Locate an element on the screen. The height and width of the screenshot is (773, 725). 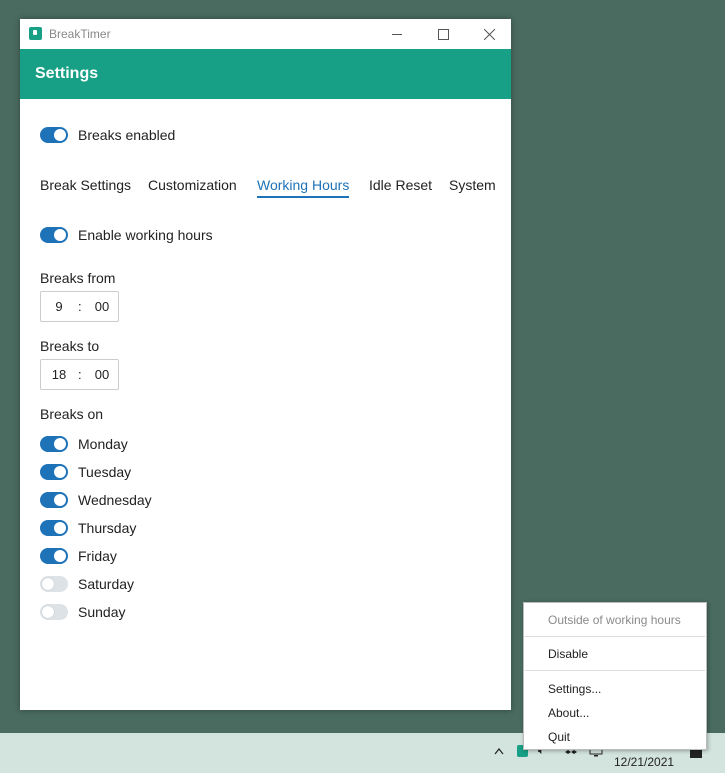
tab-break-settings: Break Settings is located at coordinates (85, 185).